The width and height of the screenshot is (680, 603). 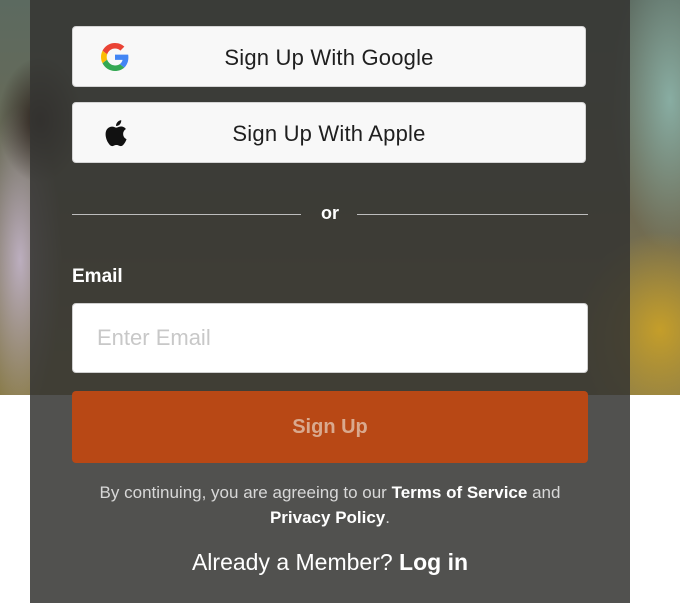 I want to click on already-member-text: Already a Member?, so click(x=295, y=562).